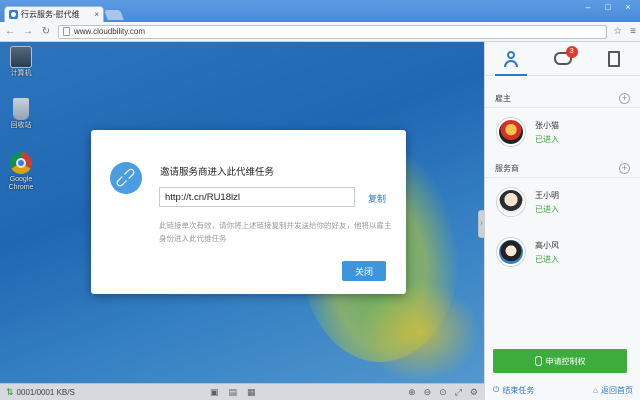 The image size is (640, 400). I want to click on close-dialog-button: 关闭, so click(364, 271).